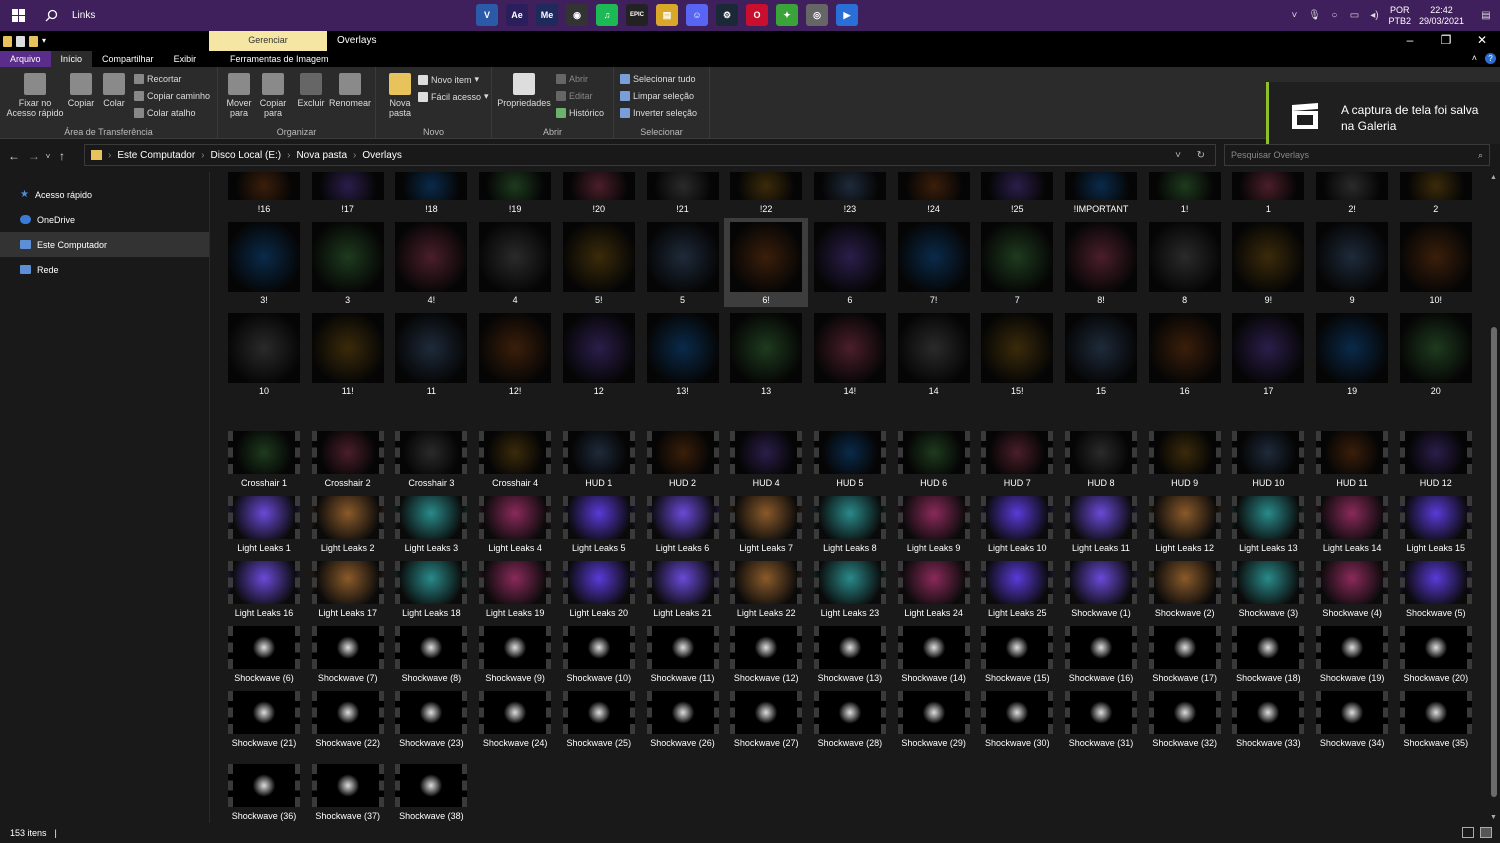  Describe the element at coordinates (1101, 523) in the screenshot. I see `file-tile: Light Leaks 11` at that location.